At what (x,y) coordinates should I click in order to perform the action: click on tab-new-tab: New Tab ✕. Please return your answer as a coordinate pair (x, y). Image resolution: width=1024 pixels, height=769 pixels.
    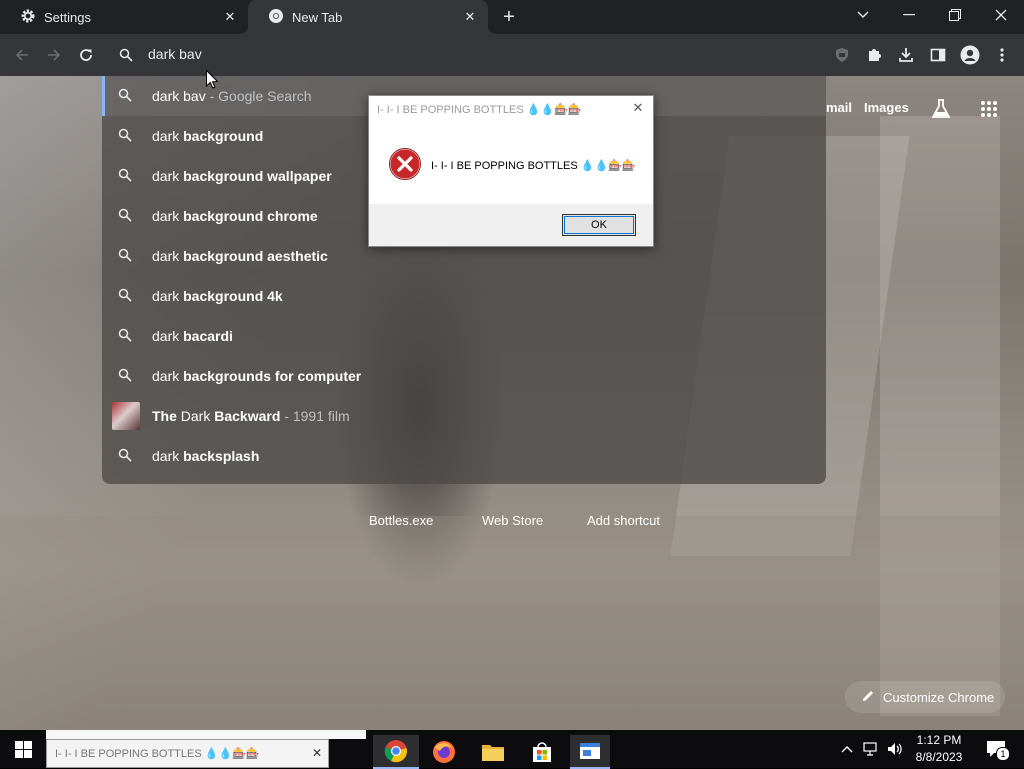
    Looking at the image, I should click on (368, 17).